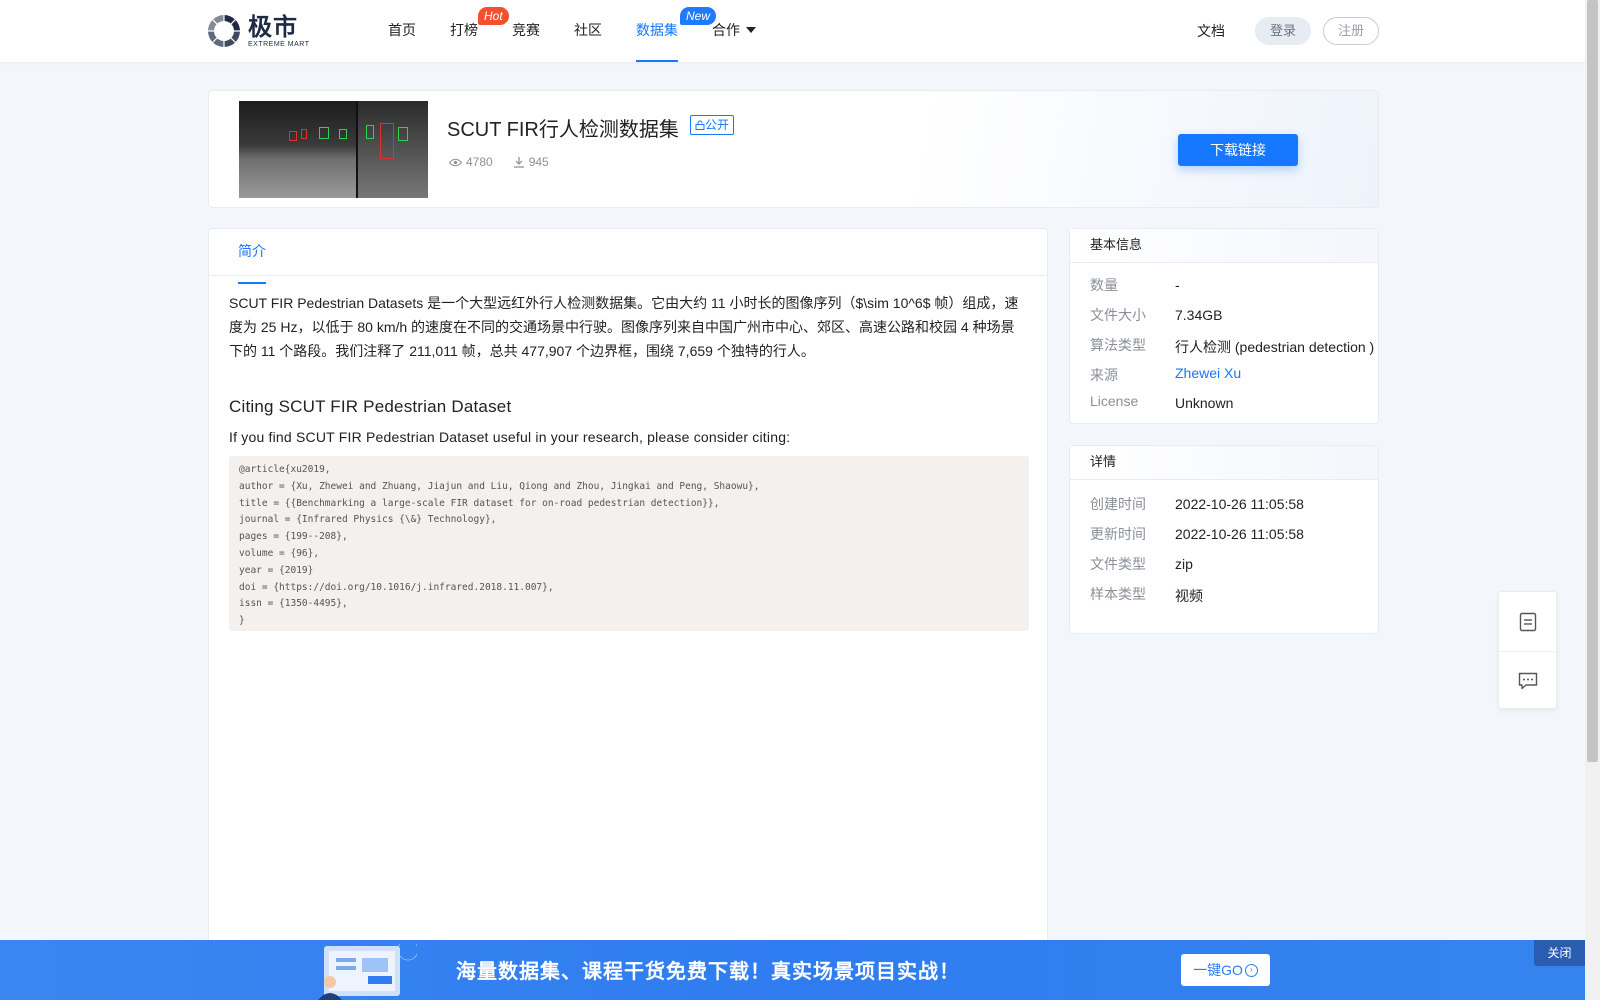  I want to click on tab-intro: 简介, so click(252, 261).